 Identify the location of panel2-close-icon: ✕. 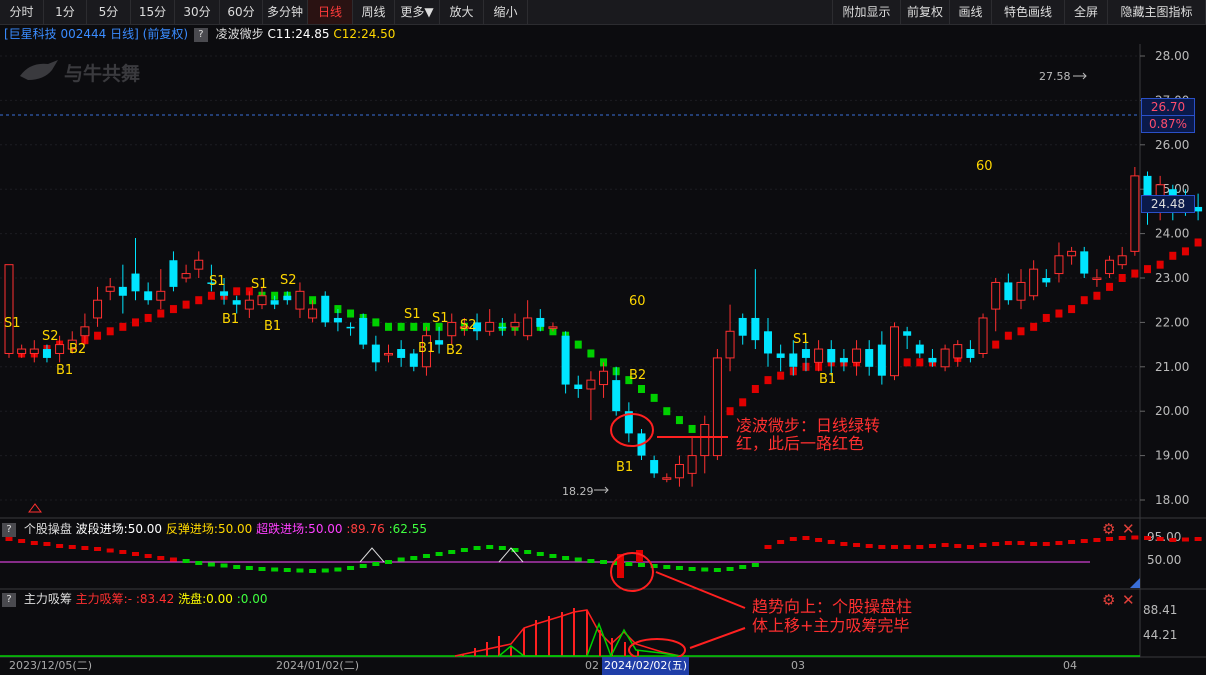
(1128, 600).